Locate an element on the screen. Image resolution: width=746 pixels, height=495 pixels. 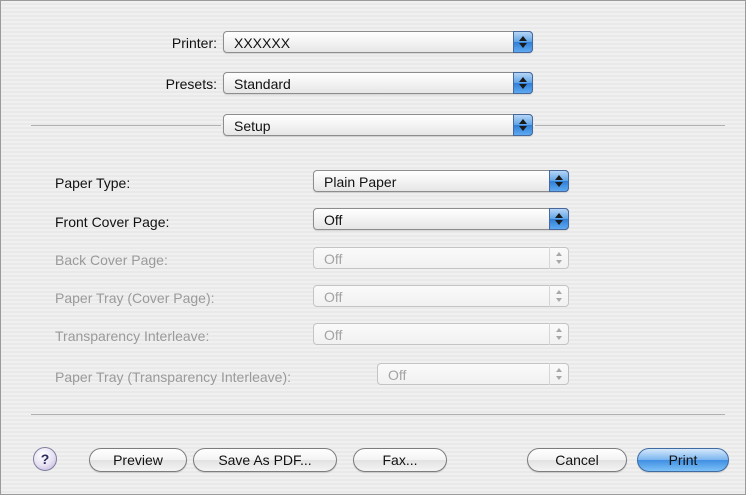
paper-tray-cover-value: Off is located at coordinates (333, 297).